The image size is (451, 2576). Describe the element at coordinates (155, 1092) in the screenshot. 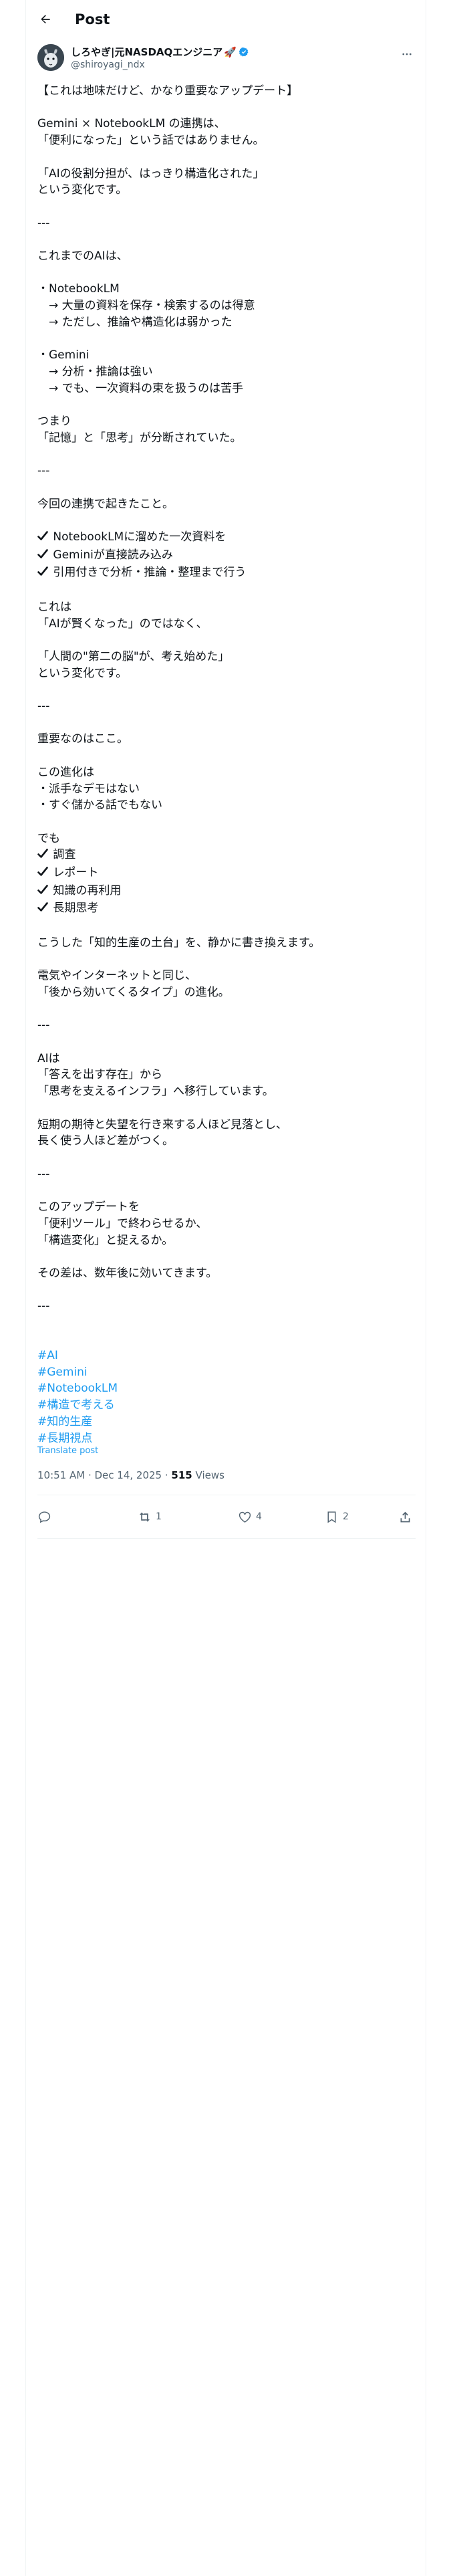

I see `post-line: 「思考を支えるインフラ」へ移行しています。` at that location.